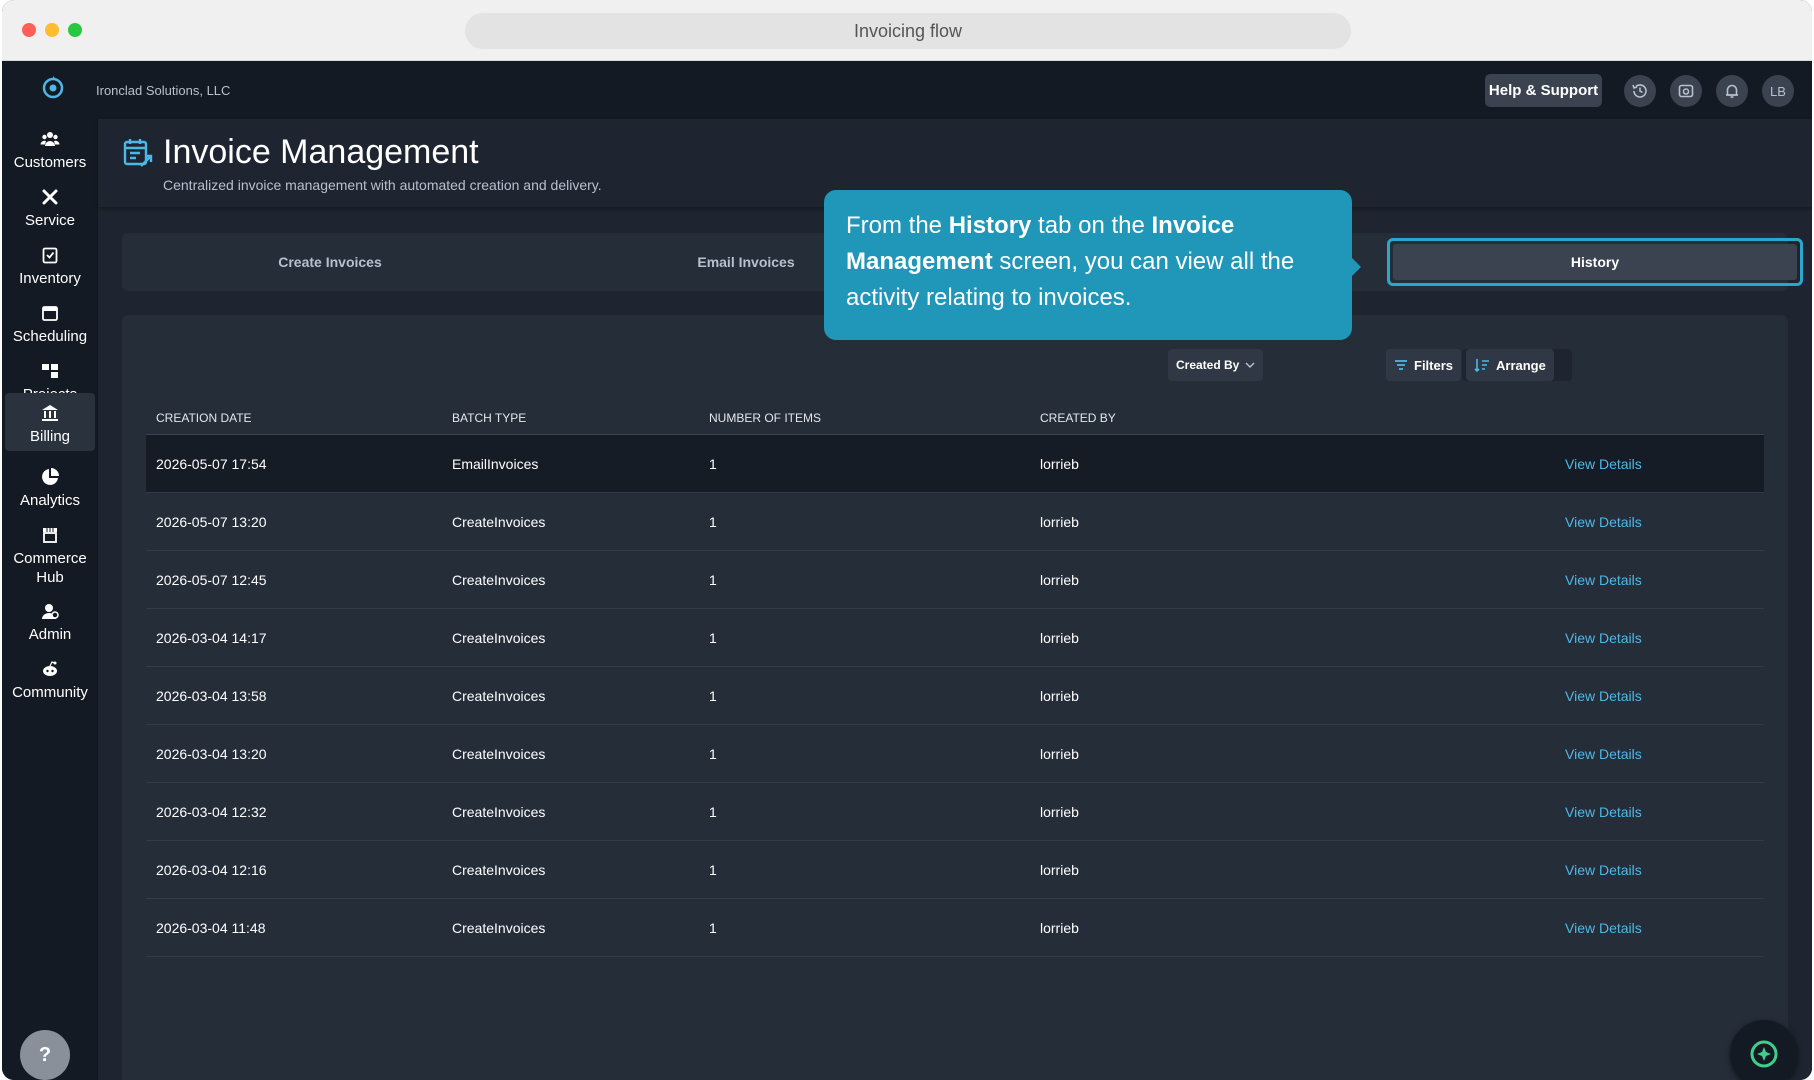  Describe the element at coordinates (50, 336) in the screenshot. I see `sidebar-item-label: Scheduling` at that location.